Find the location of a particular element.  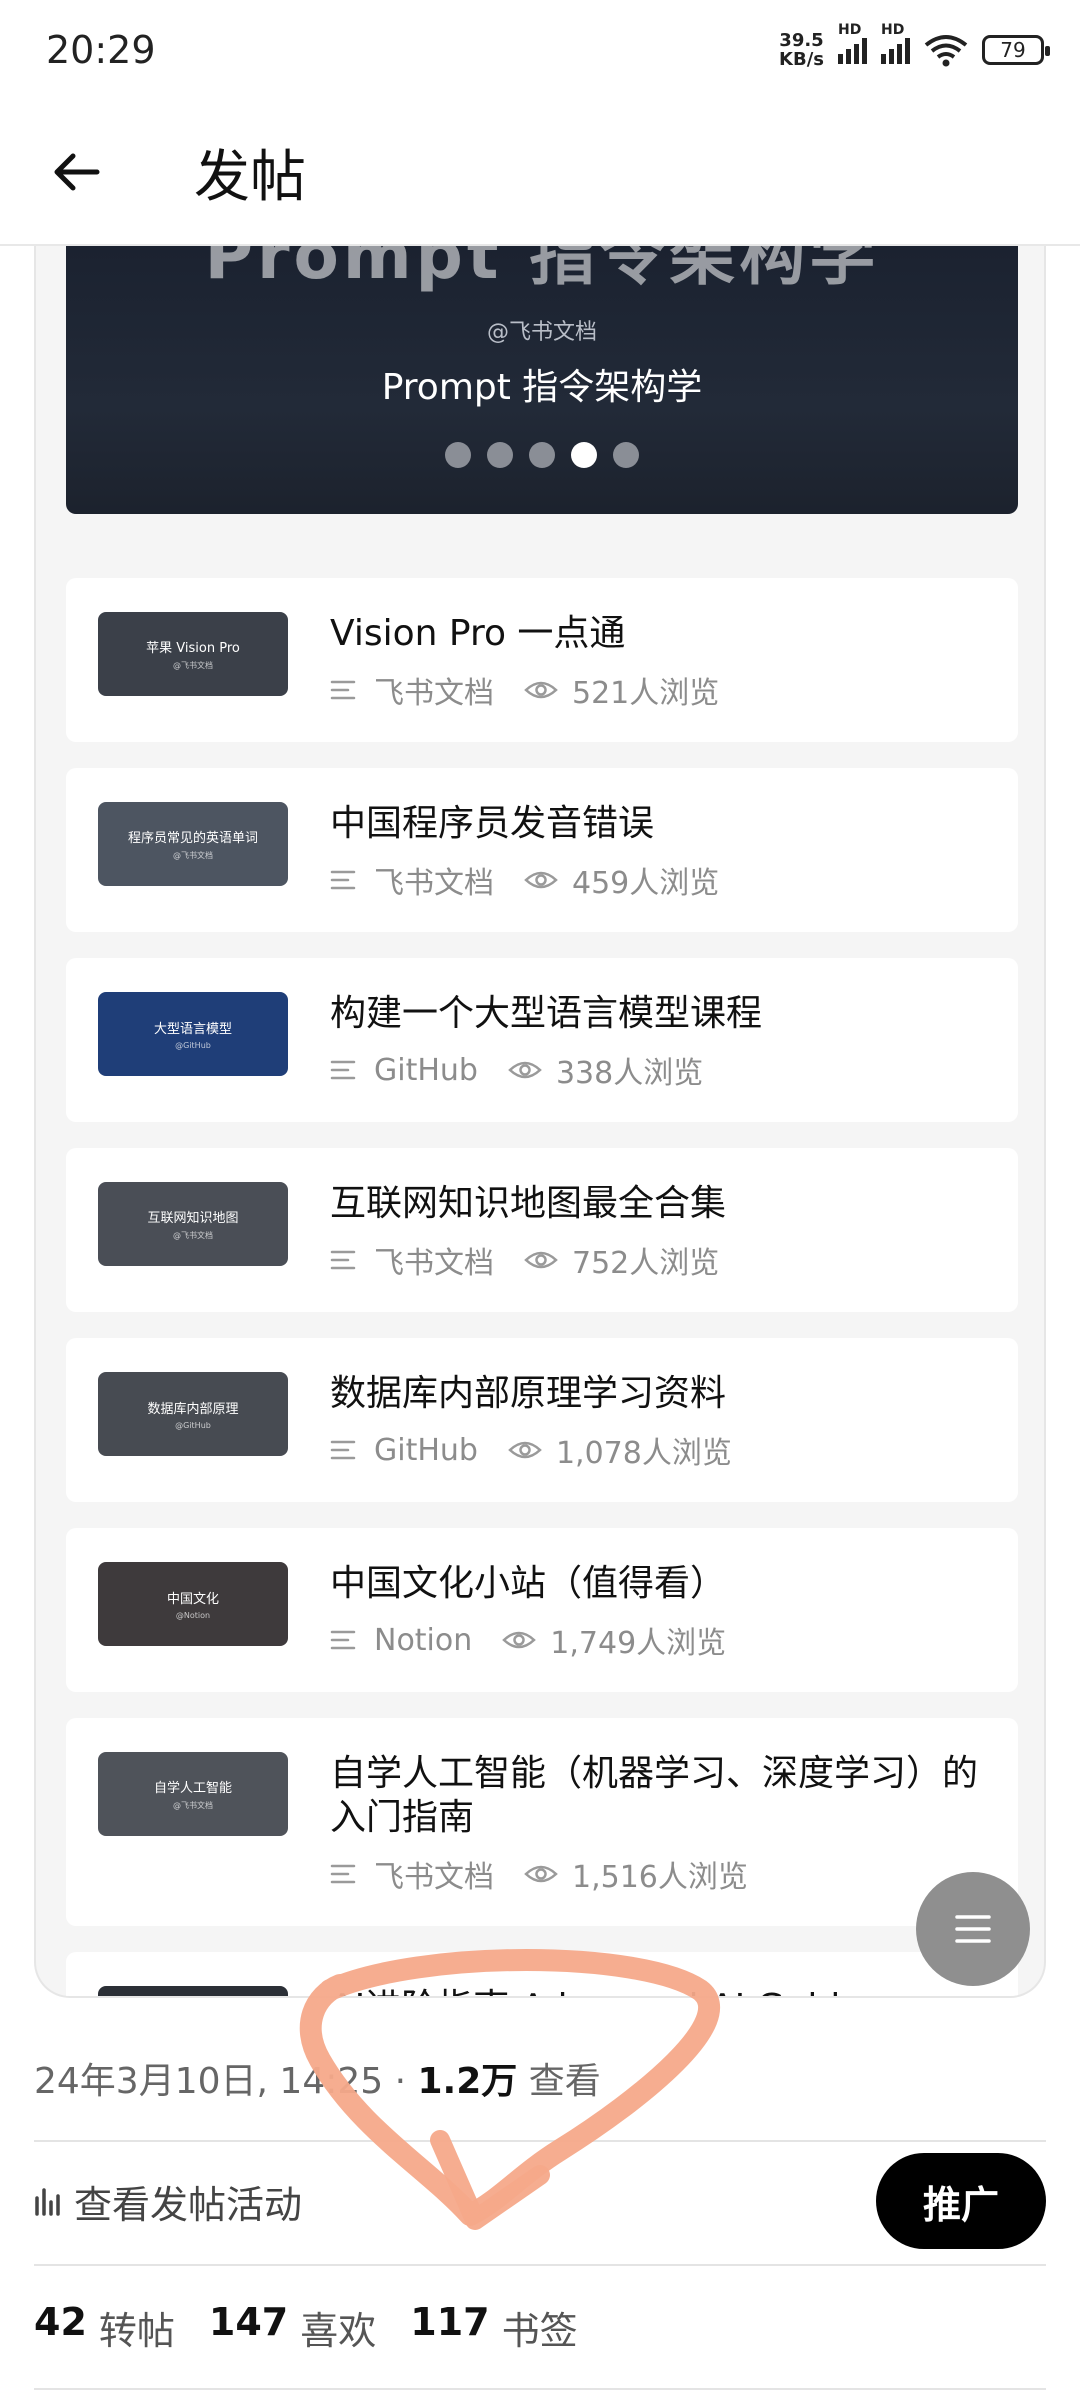

doc-thumbnail is located at coordinates (193, 1991).